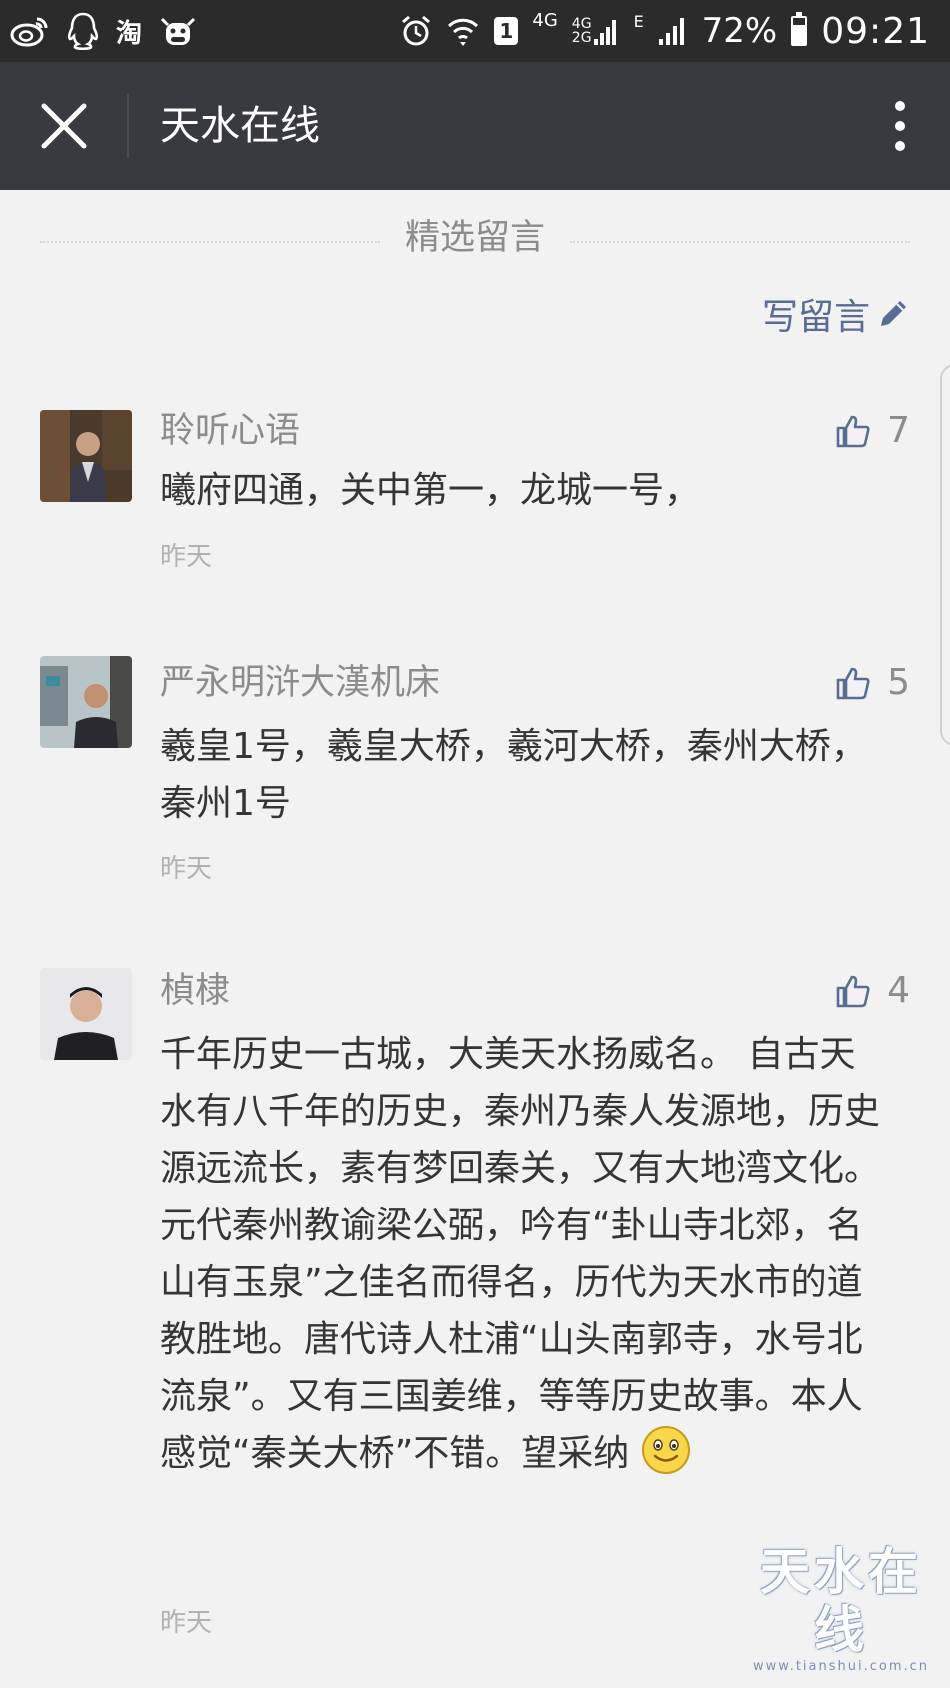 The width and height of the screenshot is (950, 1688). I want to click on comment-item: 严永明浒大漢机床 5 羲皇1号，羲皇大桥，羲河大桥，秦州大桥，秦州1号 昨天, so click(475, 772).